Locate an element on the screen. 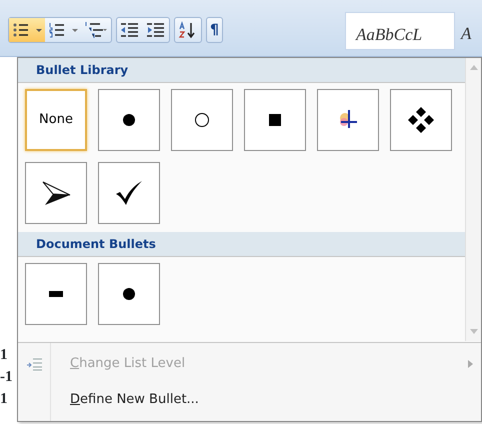 This screenshot has width=482, height=424. square-bullet-icon is located at coordinates (275, 120).